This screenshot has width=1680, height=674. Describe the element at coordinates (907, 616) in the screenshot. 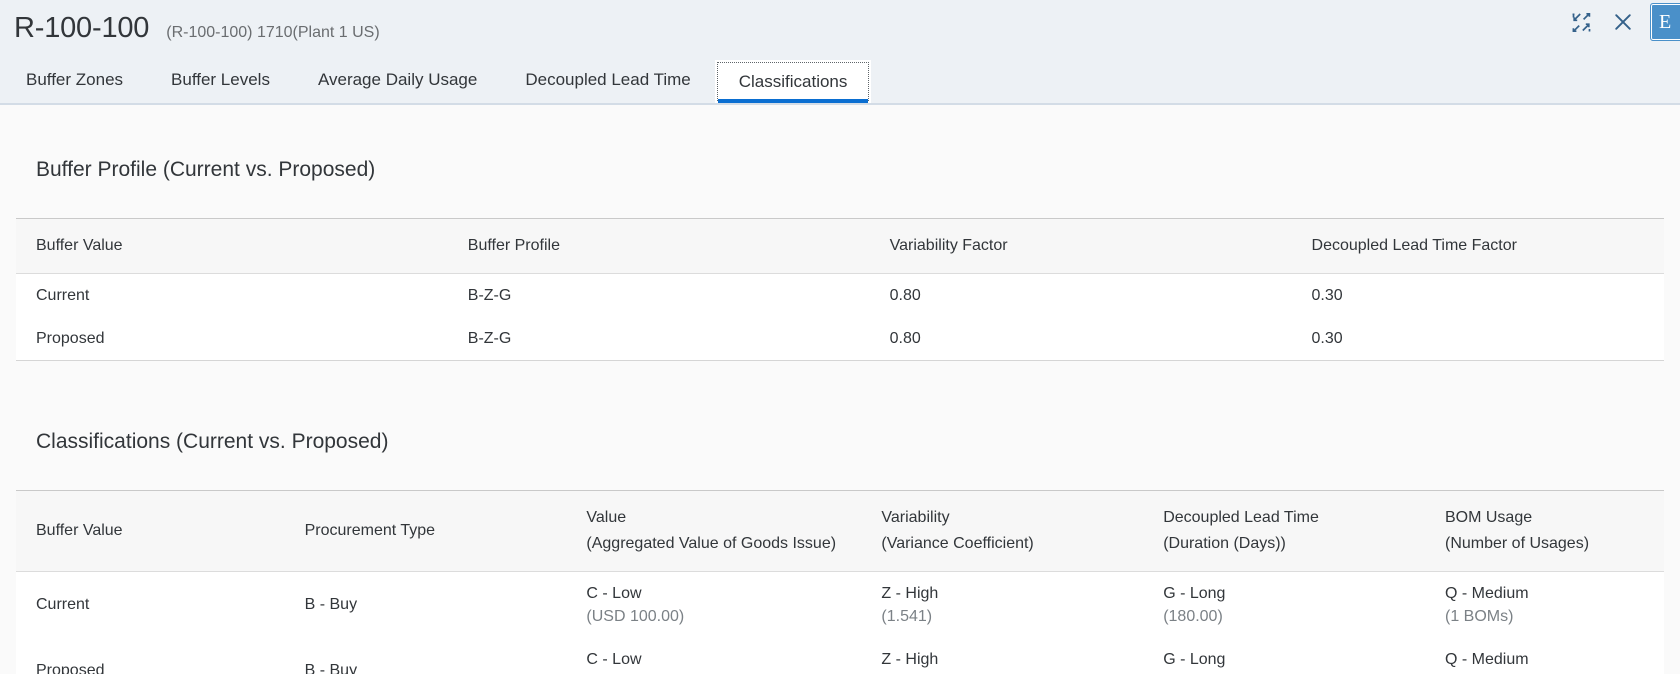

I see `cell-variability-sub: (1.541)` at that location.